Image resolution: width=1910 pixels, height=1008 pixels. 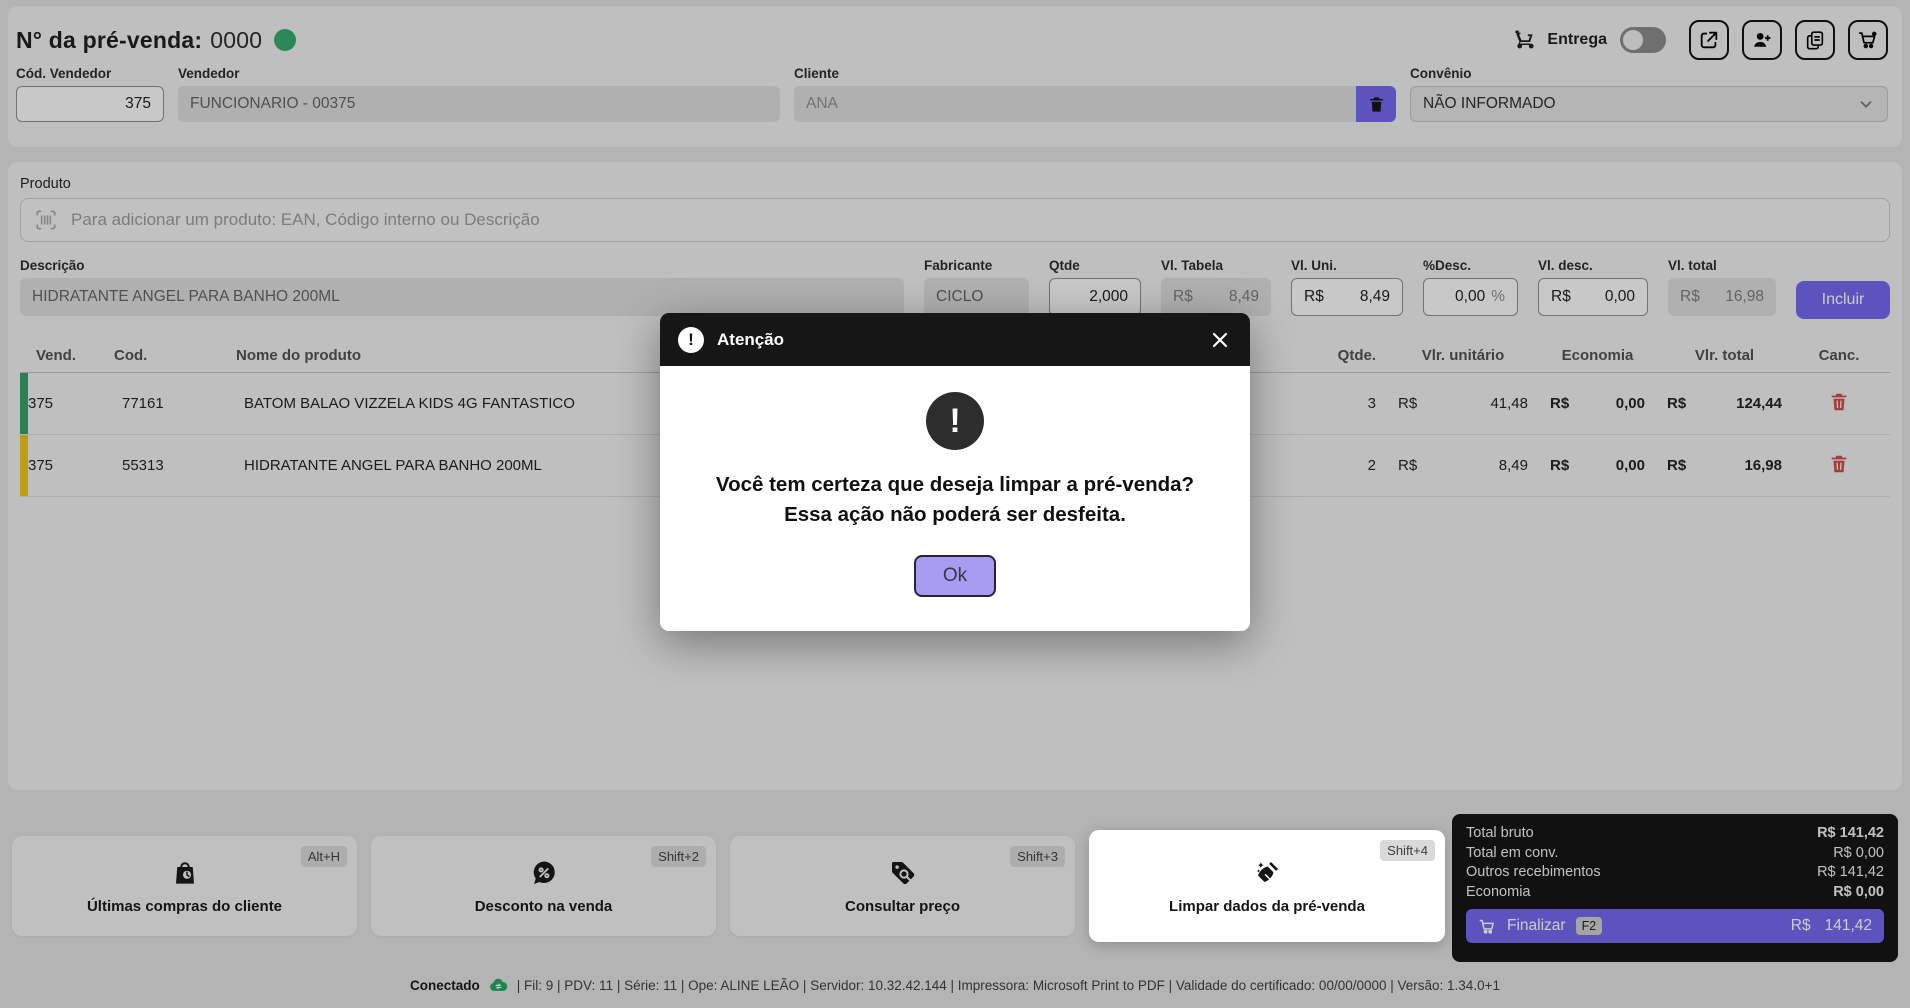 What do you see at coordinates (955, 576) in the screenshot?
I see `ok-button: Ok` at bounding box center [955, 576].